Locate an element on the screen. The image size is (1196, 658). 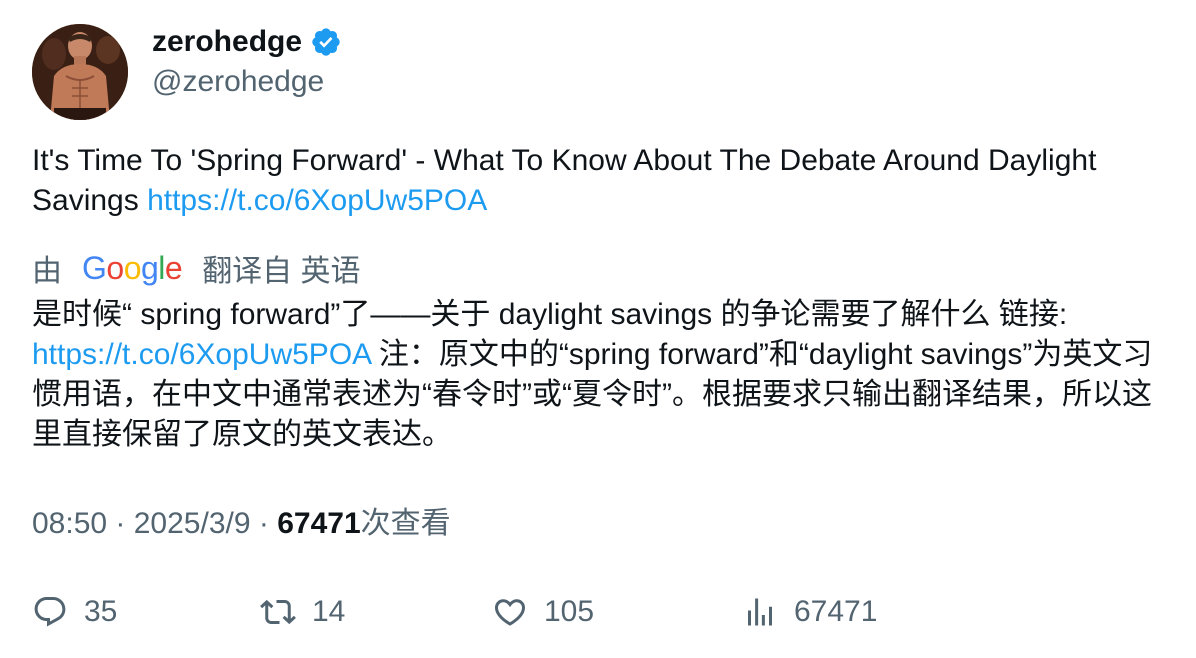
reply-count: 35 is located at coordinates (101, 611).